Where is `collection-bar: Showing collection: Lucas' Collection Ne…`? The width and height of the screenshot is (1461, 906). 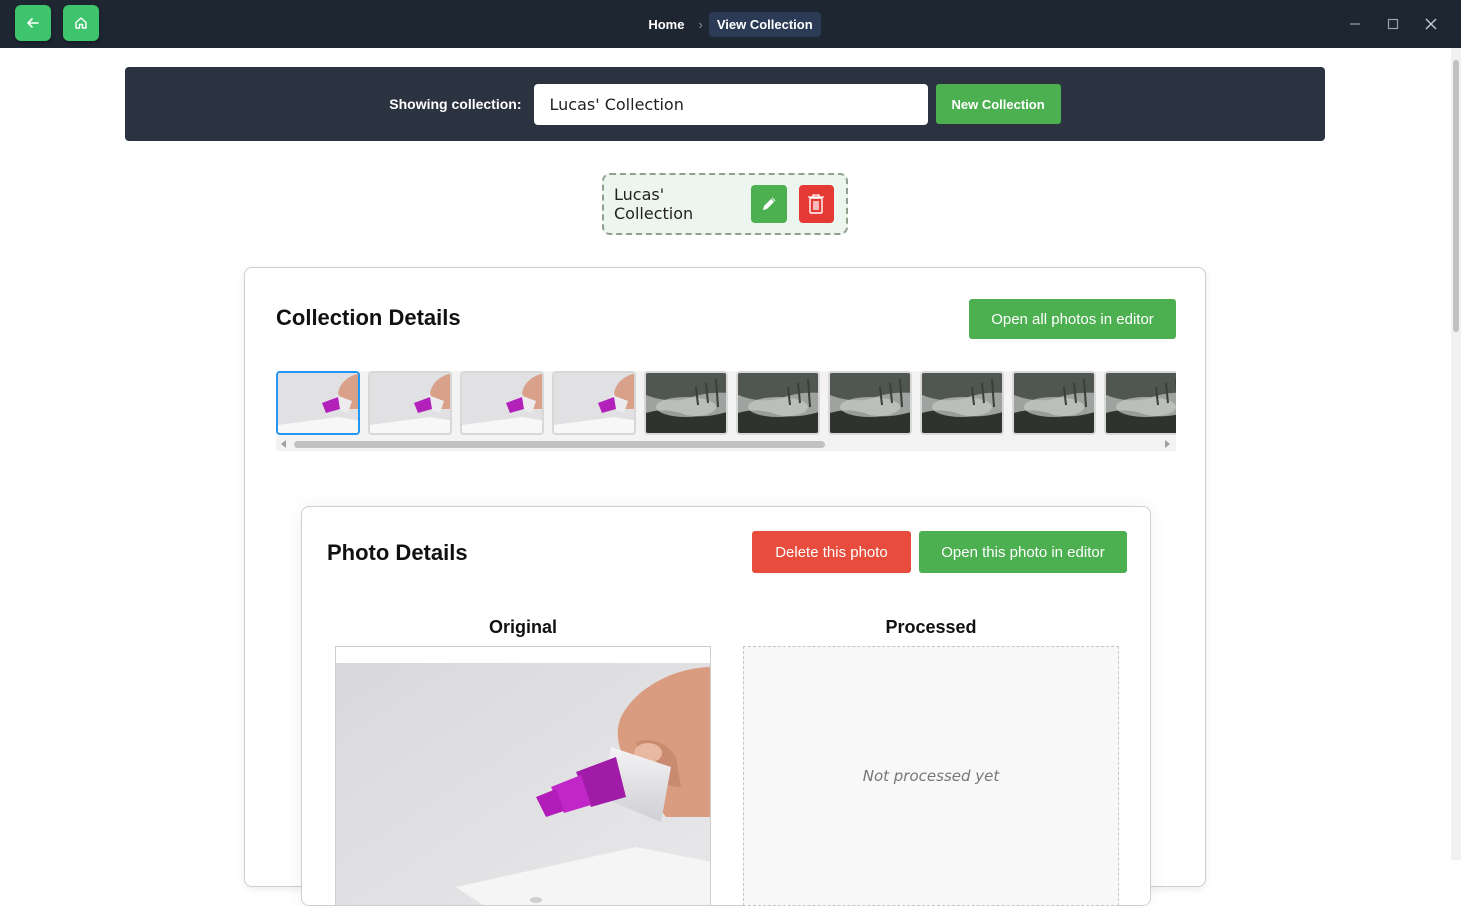
collection-bar: Showing collection: Lucas' Collection Ne… is located at coordinates (725, 104).